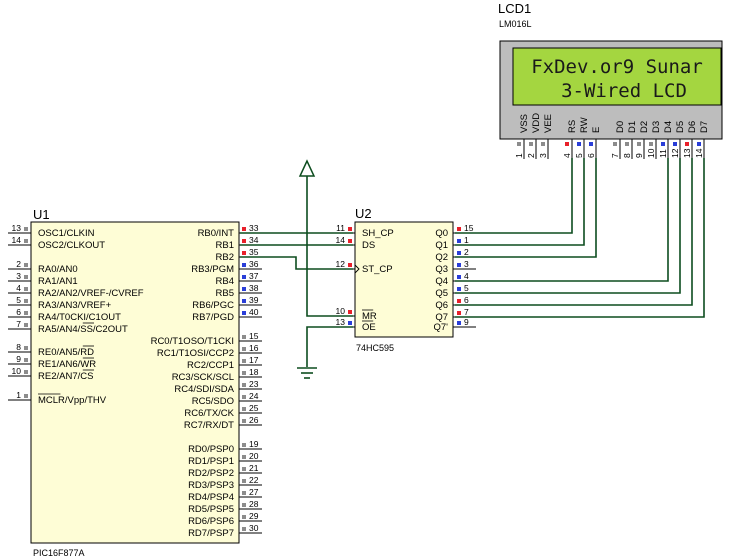 This screenshot has height=559, width=746. What do you see at coordinates (213, 305) in the screenshot?
I see `pin-name: RB6/PGC` at bounding box center [213, 305].